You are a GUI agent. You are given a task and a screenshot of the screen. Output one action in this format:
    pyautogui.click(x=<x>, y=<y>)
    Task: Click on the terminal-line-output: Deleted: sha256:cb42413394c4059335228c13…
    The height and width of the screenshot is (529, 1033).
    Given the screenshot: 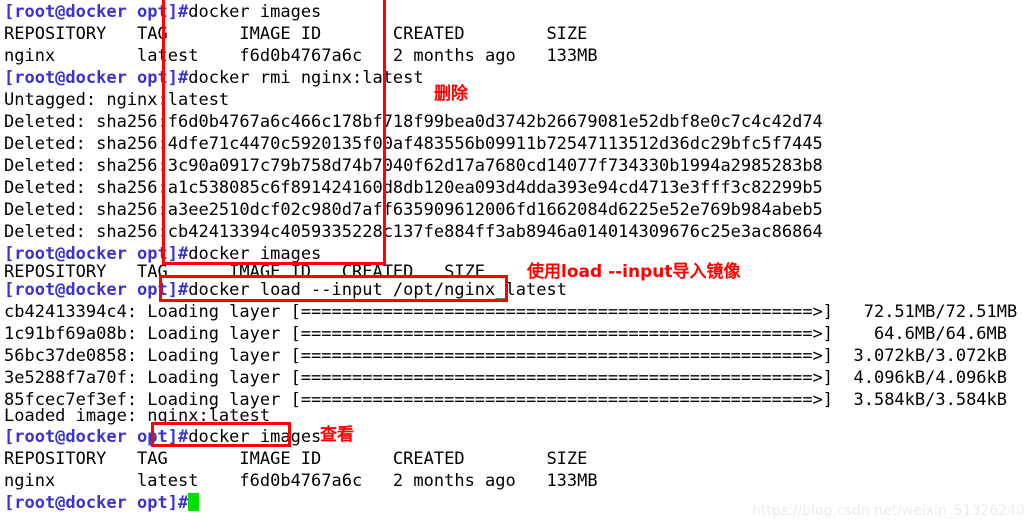 What is the action you would take?
    pyautogui.click(x=413, y=232)
    